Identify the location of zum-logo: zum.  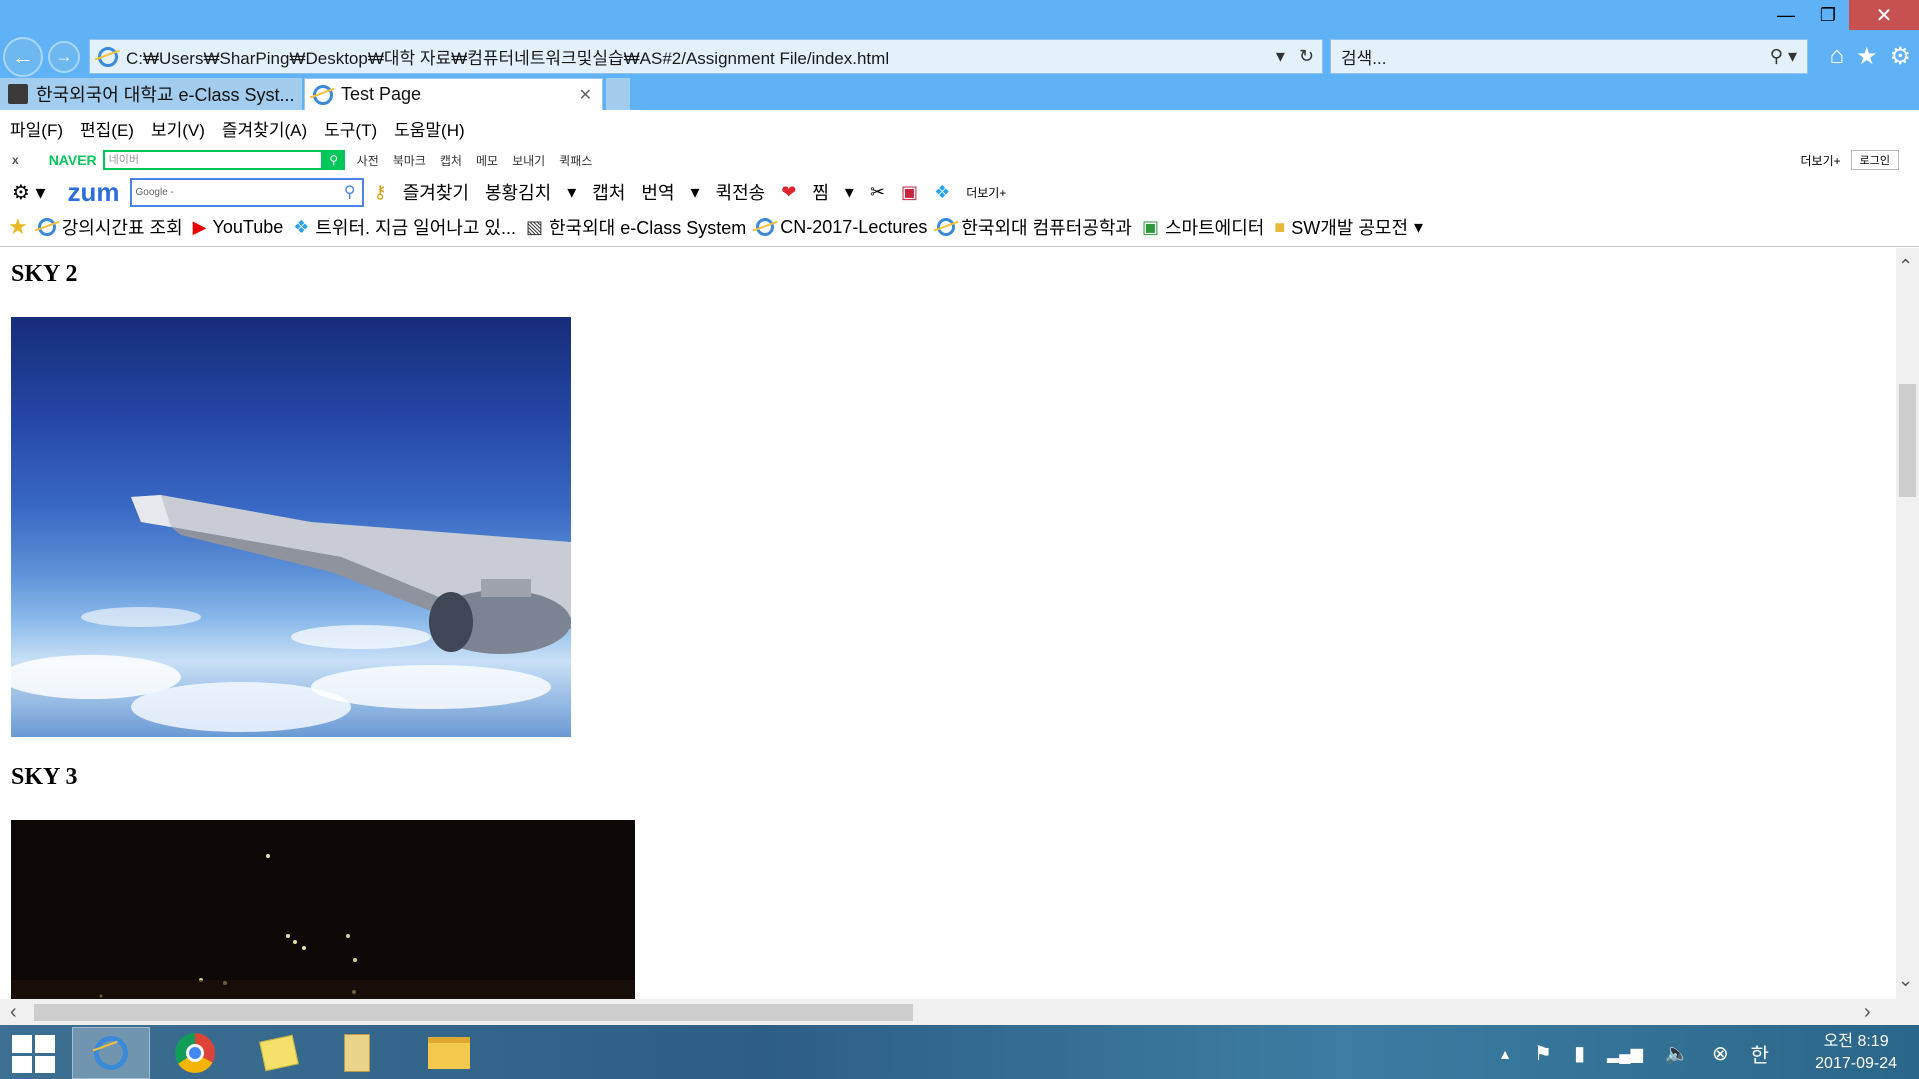
(94, 192).